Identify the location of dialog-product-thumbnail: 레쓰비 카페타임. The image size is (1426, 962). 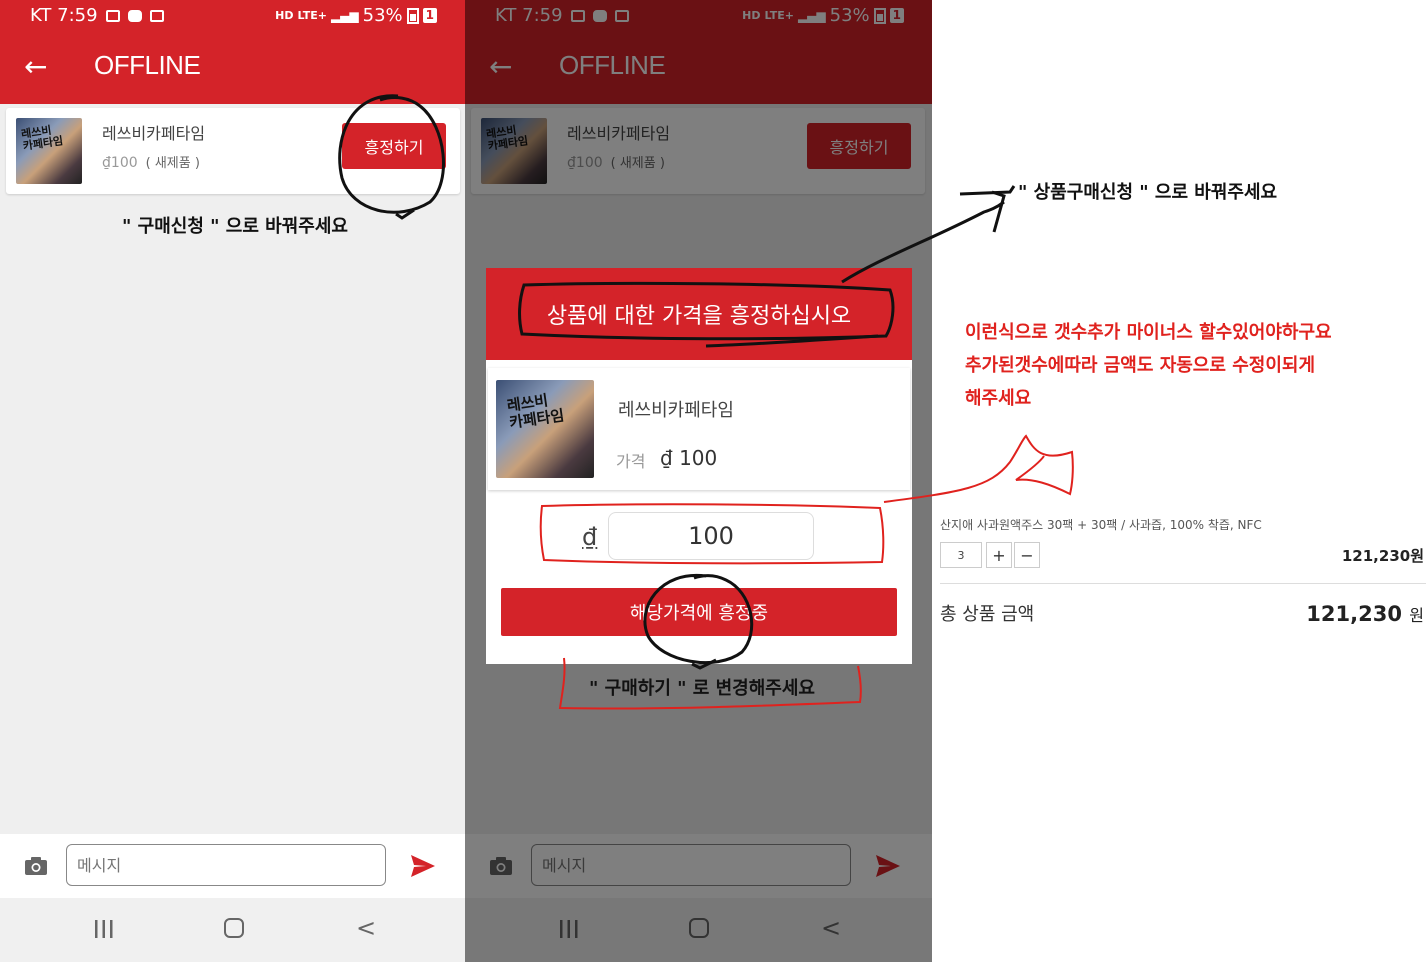
(545, 429).